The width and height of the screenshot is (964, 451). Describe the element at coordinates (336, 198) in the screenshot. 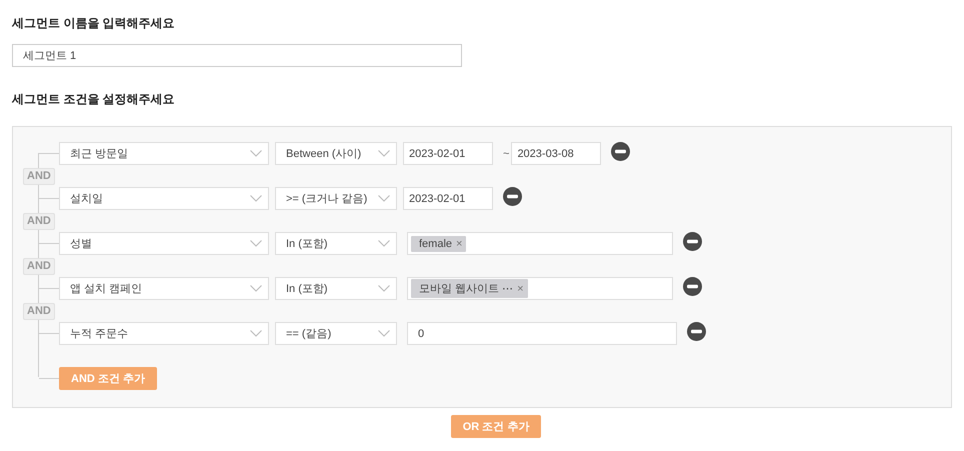

I see `operator-dropdown: >= (크거나 같음)` at that location.